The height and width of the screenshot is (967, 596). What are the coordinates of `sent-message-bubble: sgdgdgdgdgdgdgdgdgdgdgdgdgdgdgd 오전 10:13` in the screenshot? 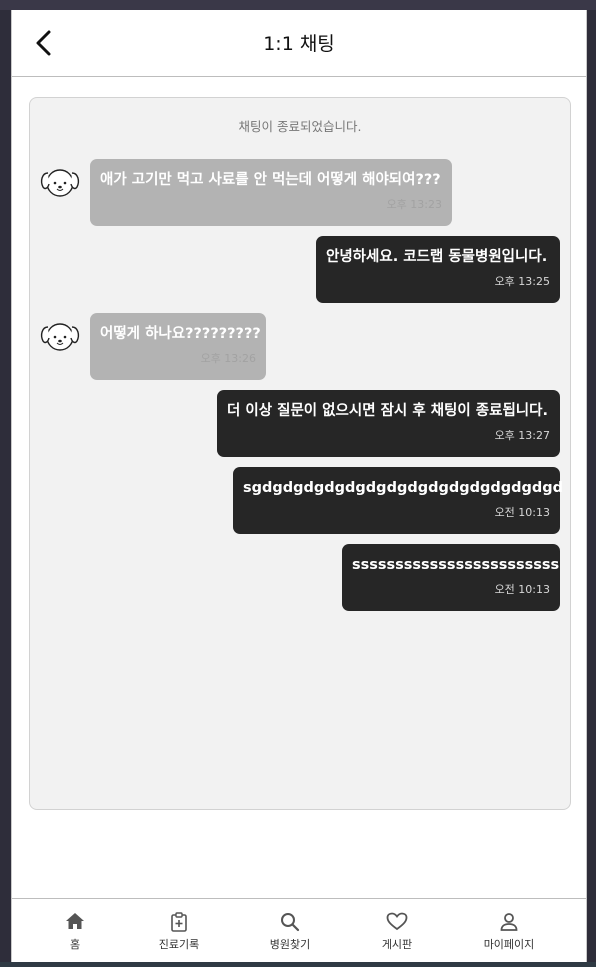 It's located at (398, 500).